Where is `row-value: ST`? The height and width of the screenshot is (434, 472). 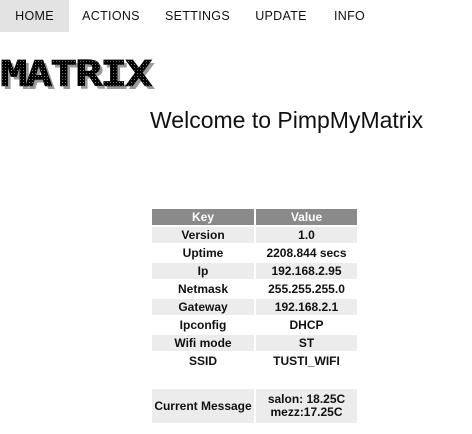
row-value: ST is located at coordinates (306, 343).